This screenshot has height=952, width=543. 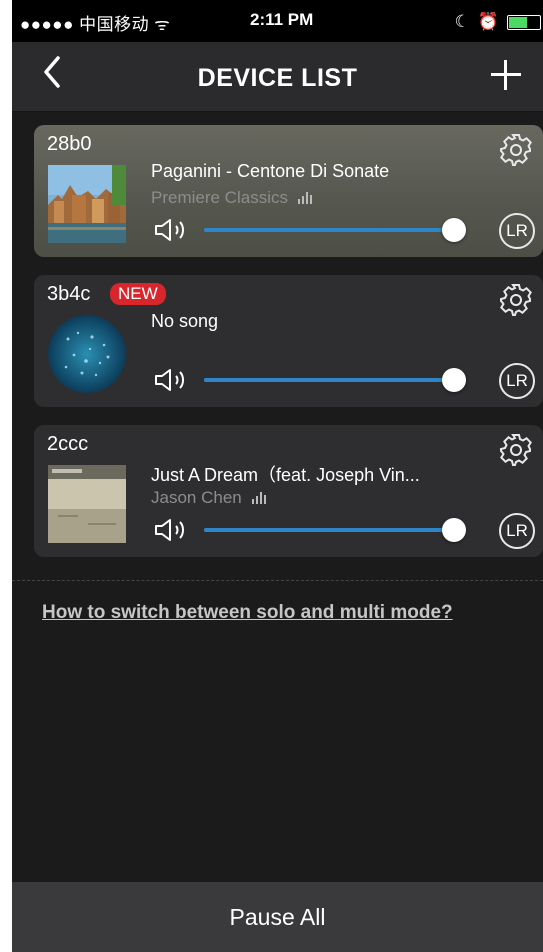 What do you see at coordinates (462, 21) in the screenshot?
I see `moon-icon: ☾` at bounding box center [462, 21].